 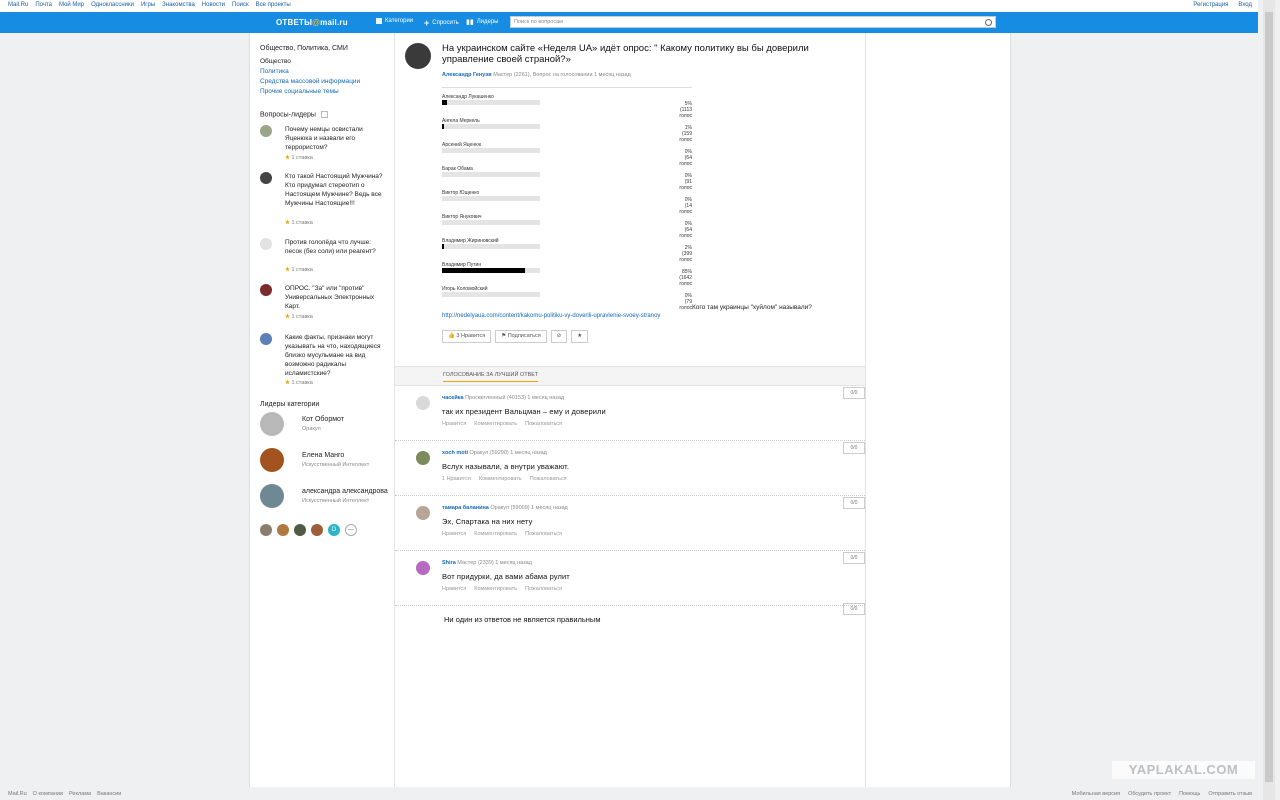 I want to click on footer-link: Mail.Ru, so click(x=17, y=794).